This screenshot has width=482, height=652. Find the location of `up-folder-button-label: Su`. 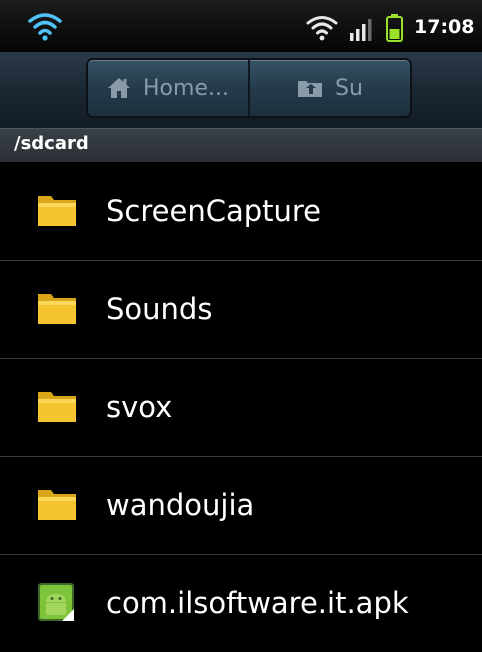

up-folder-button-label: Su is located at coordinates (349, 88).